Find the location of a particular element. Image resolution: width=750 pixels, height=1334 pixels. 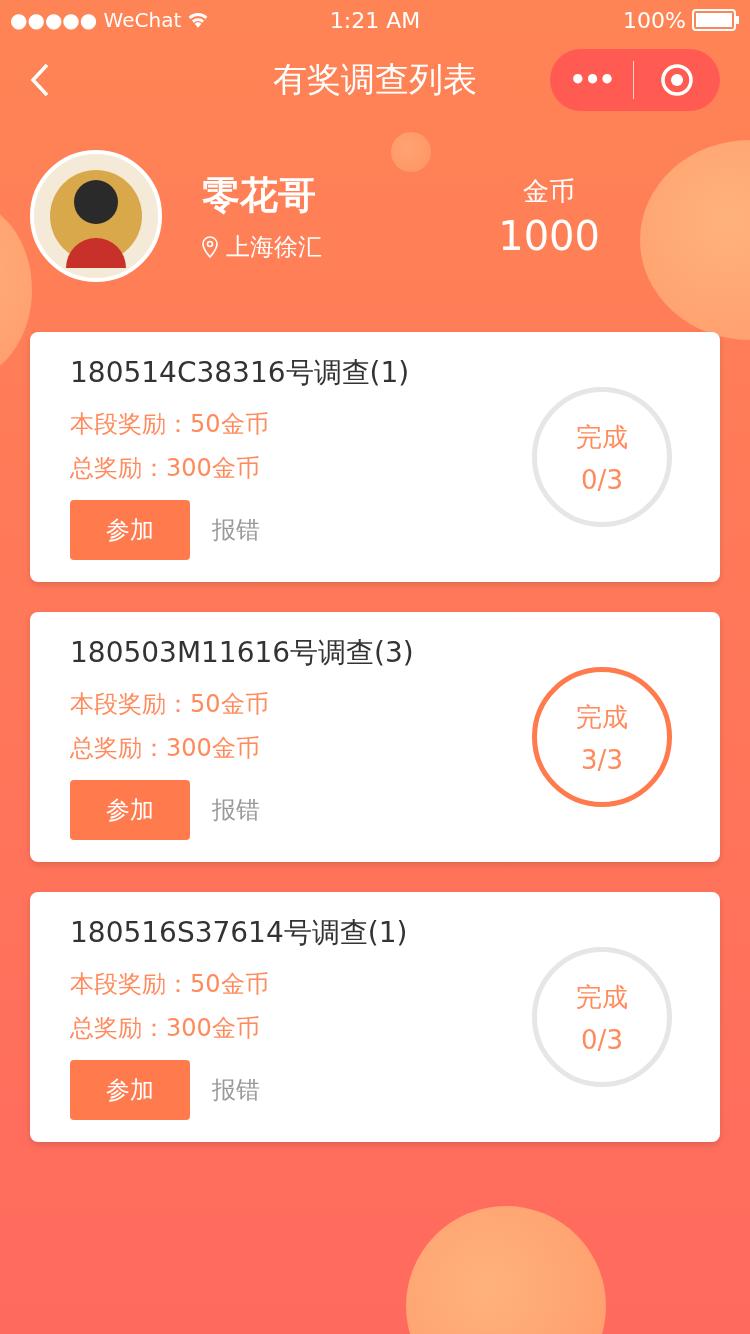

wifi-icon is located at coordinates (198, 20).